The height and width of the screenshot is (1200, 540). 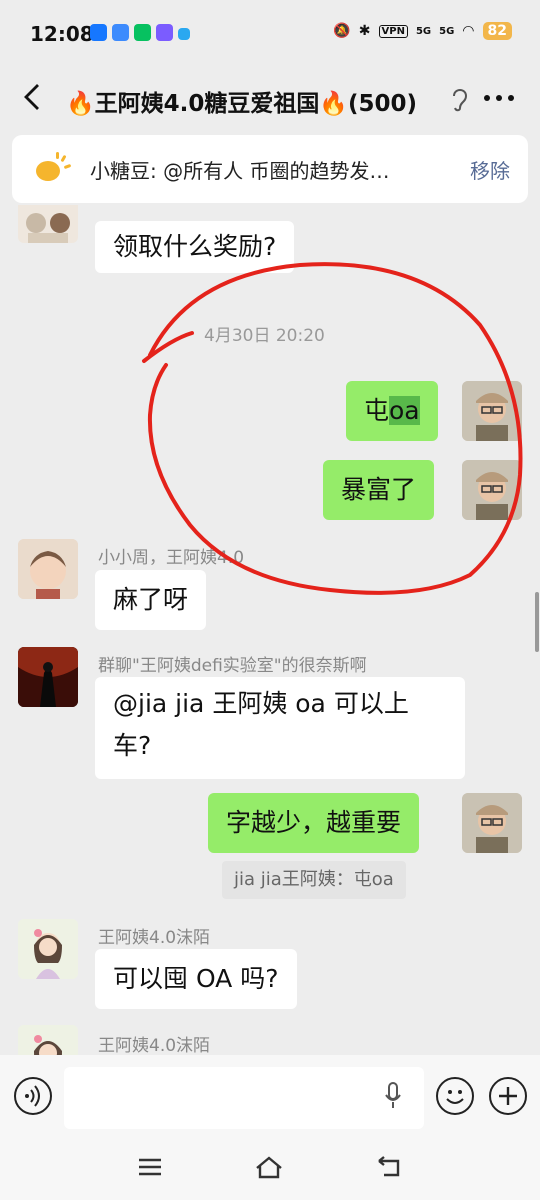 I want to click on ear-icon, so click(x=460, y=101).